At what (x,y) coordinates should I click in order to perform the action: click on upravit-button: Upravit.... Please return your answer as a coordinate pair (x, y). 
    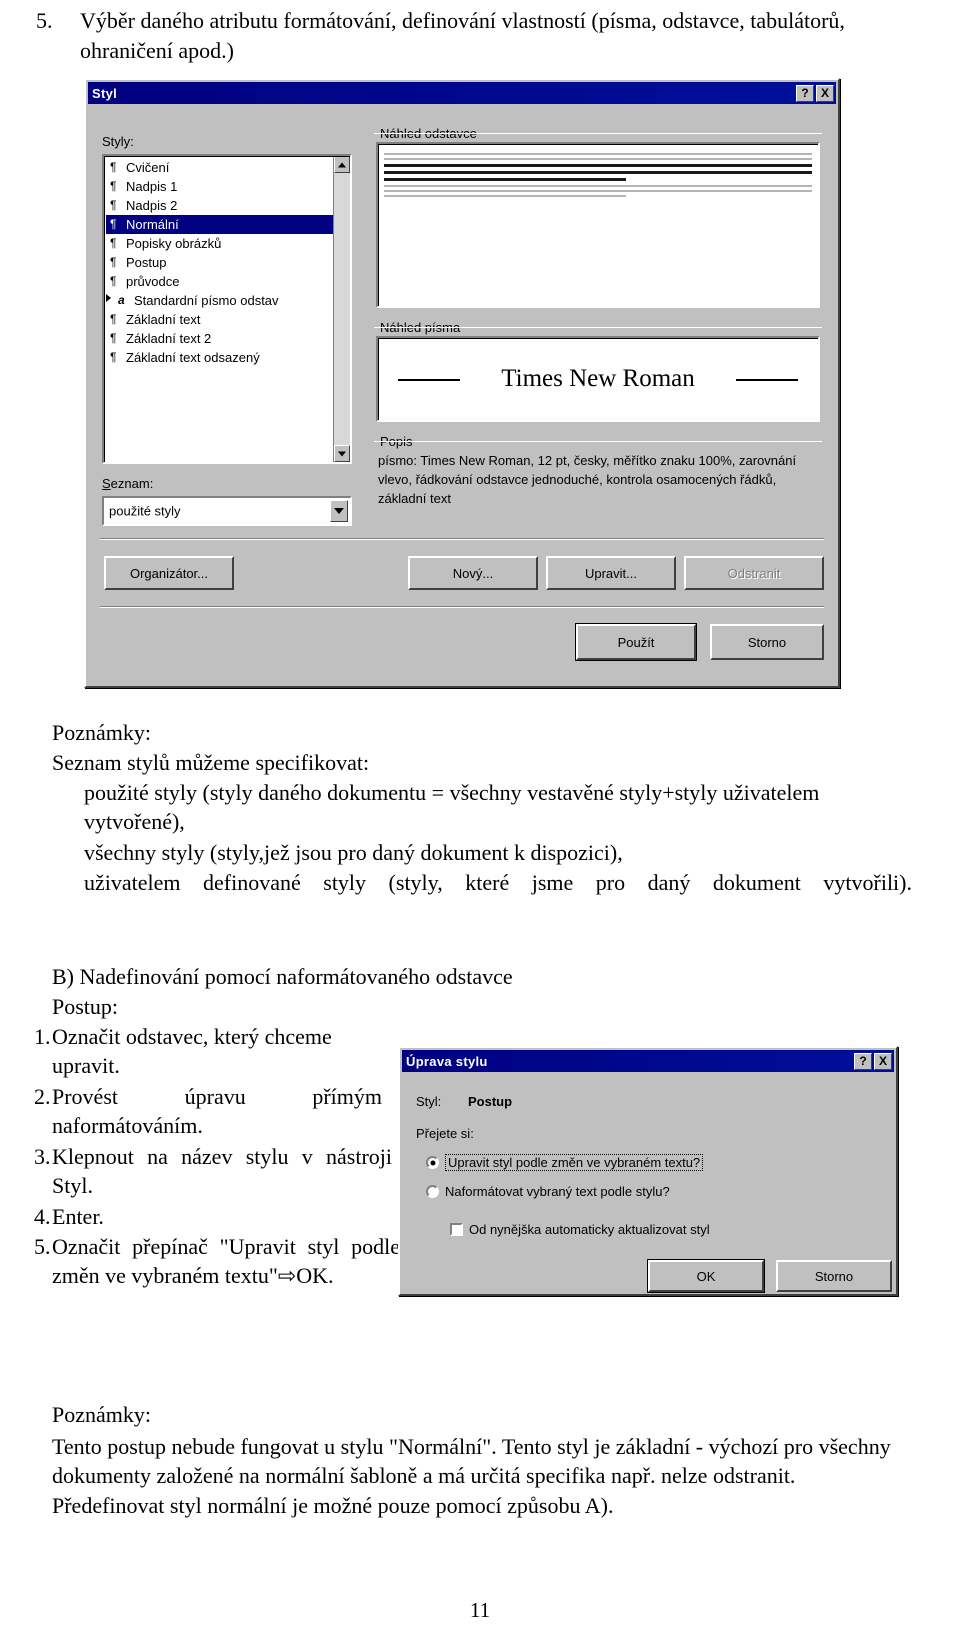
    Looking at the image, I should click on (611, 573).